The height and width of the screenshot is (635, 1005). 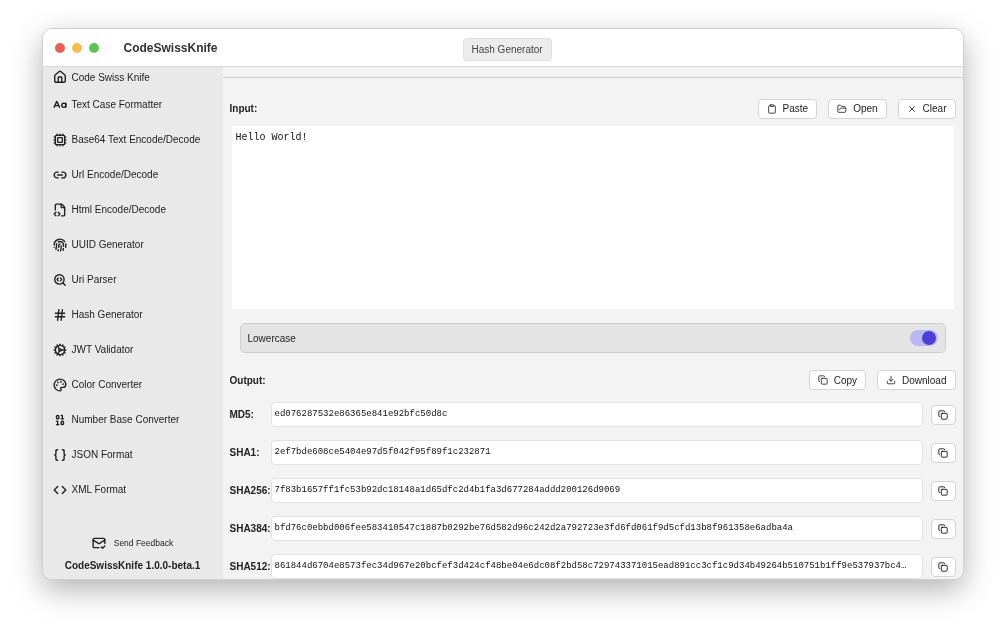 What do you see at coordinates (916, 380) in the screenshot?
I see `output-button: Download` at bounding box center [916, 380].